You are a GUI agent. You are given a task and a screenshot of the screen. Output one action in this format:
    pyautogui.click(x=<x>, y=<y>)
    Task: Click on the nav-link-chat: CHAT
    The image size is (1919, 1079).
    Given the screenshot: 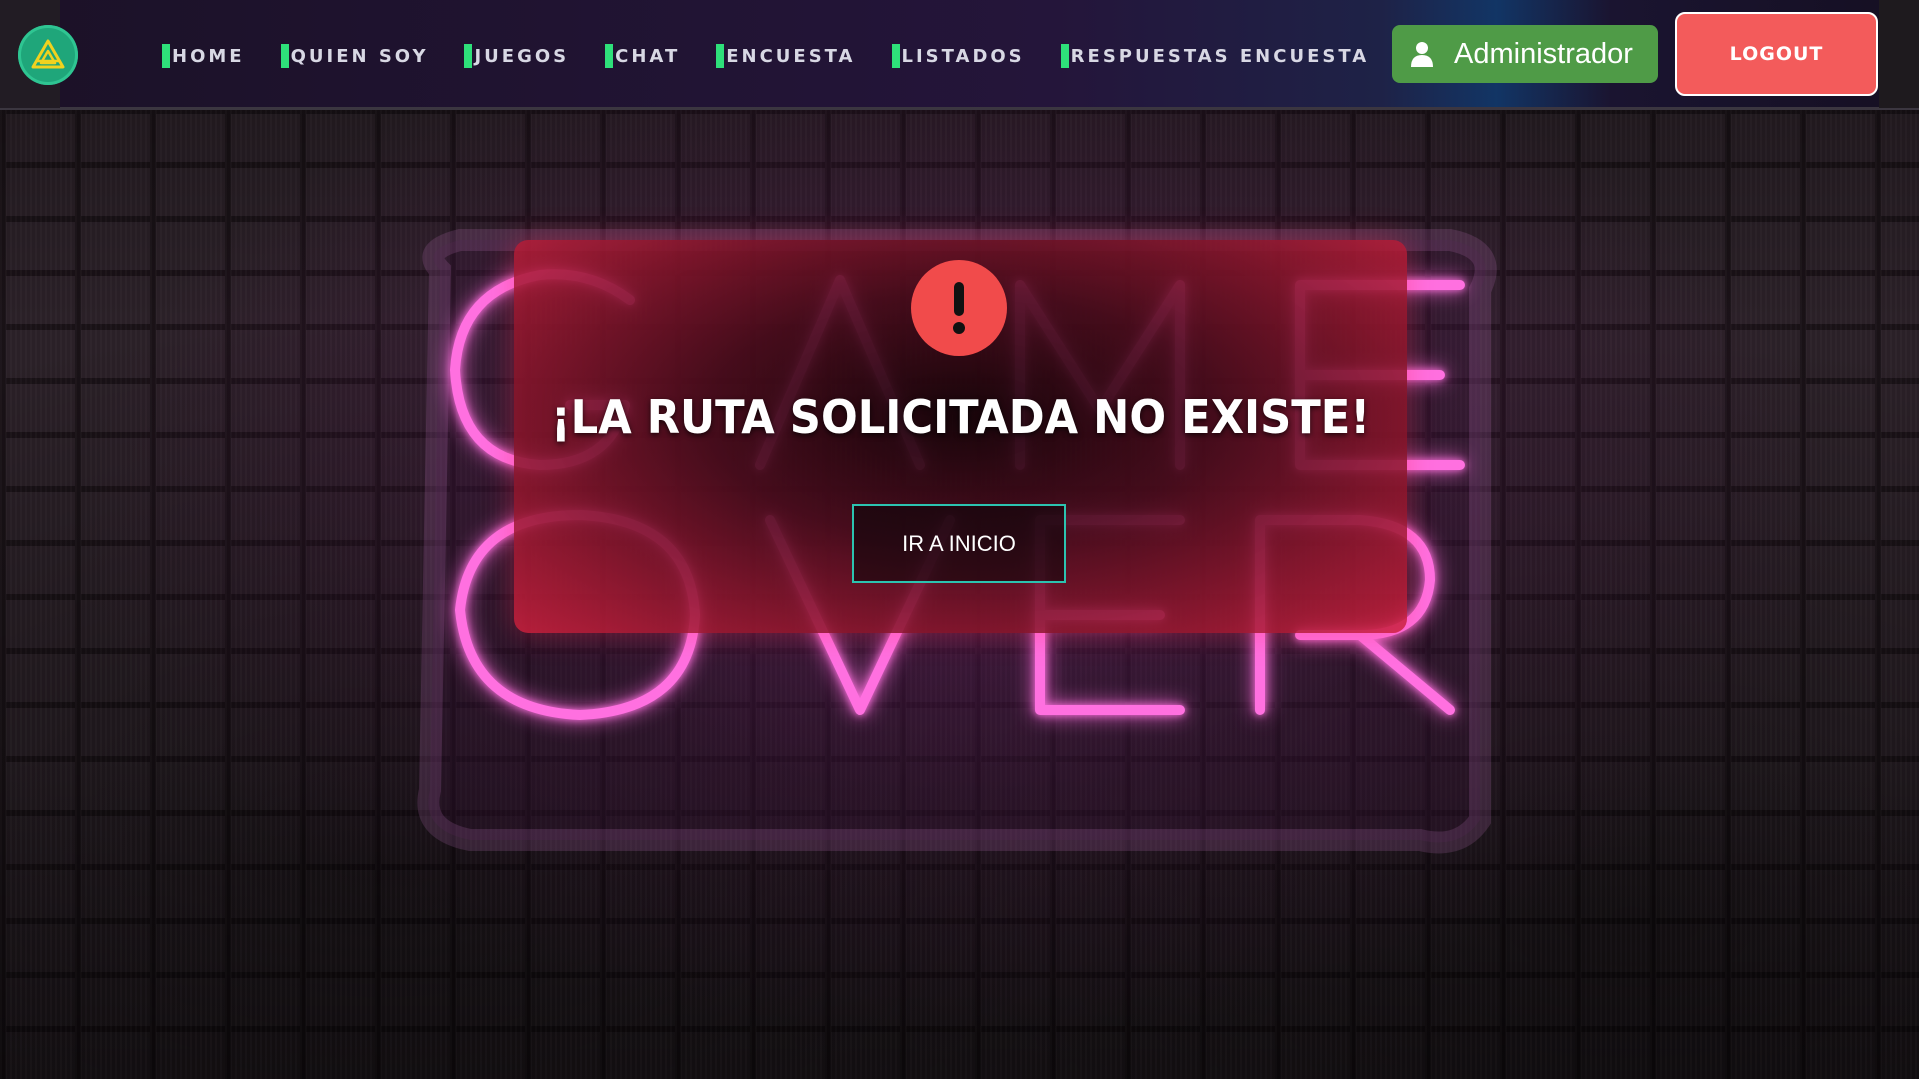 What is the action you would take?
    pyautogui.click(x=642, y=56)
    